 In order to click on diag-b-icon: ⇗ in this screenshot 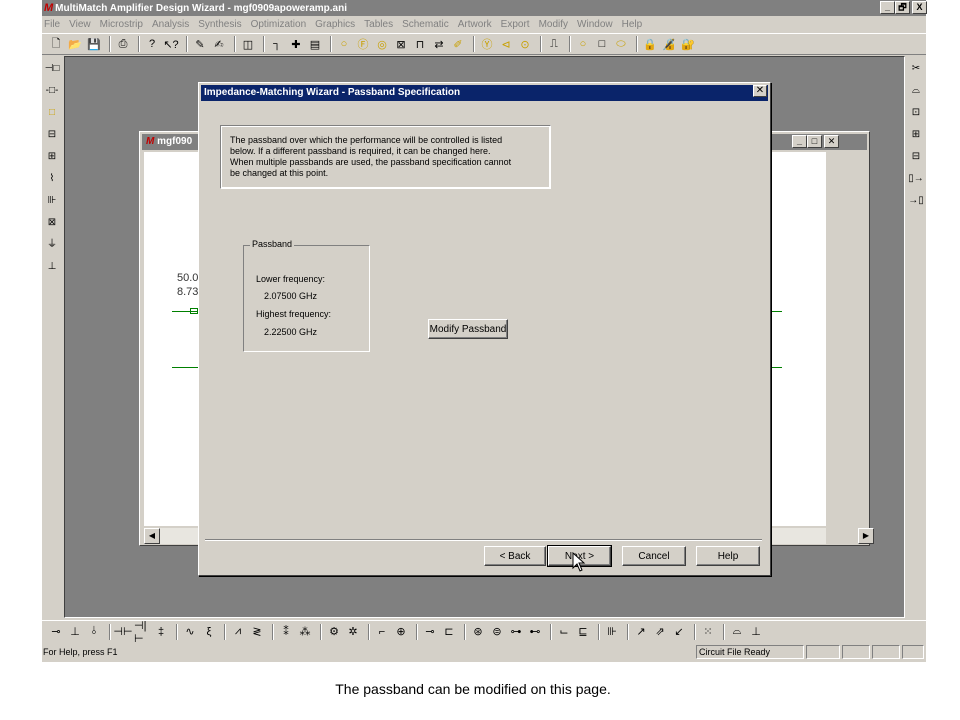, I will do `click(660, 632)`.